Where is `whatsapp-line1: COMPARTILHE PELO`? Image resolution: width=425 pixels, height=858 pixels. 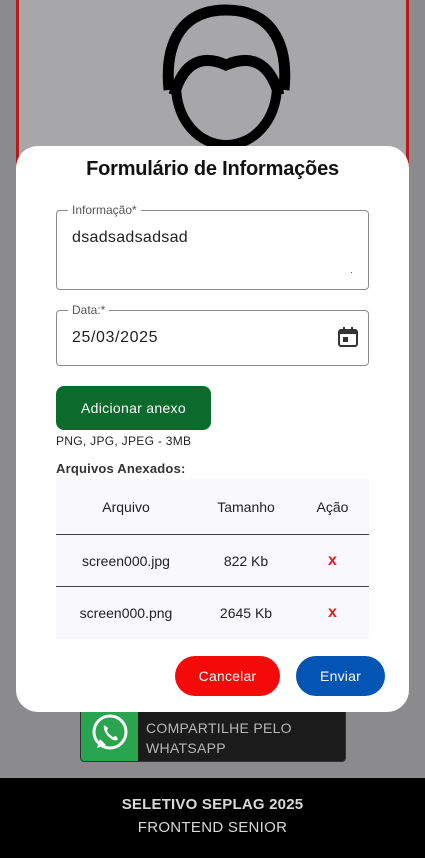 whatsapp-line1: COMPARTILHE PELO is located at coordinates (219, 728).